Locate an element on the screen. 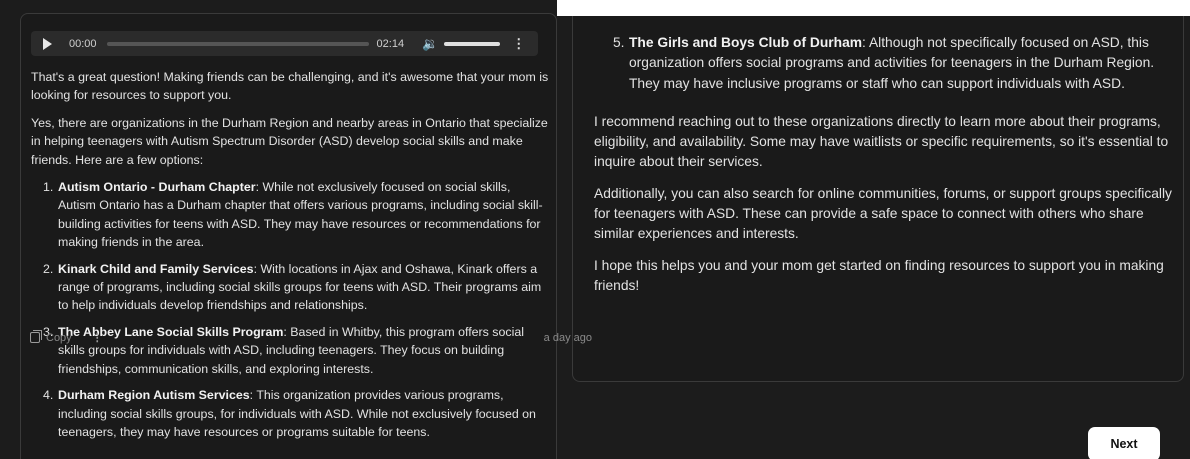 The height and width of the screenshot is (459, 1190). volume-icon: 🔉 is located at coordinates (430, 44).